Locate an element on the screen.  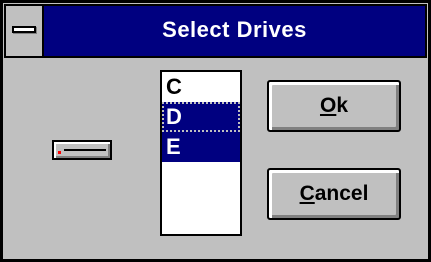
list-item-label: E is located at coordinates (173, 146).